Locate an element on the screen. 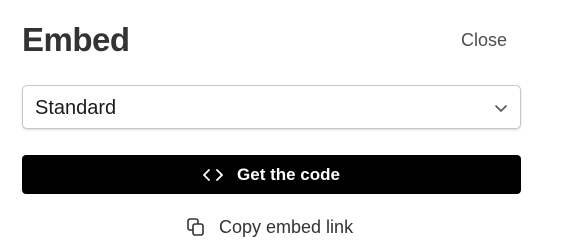 The image size is (569, 250). code-icon is located at coordinates (213, 174).